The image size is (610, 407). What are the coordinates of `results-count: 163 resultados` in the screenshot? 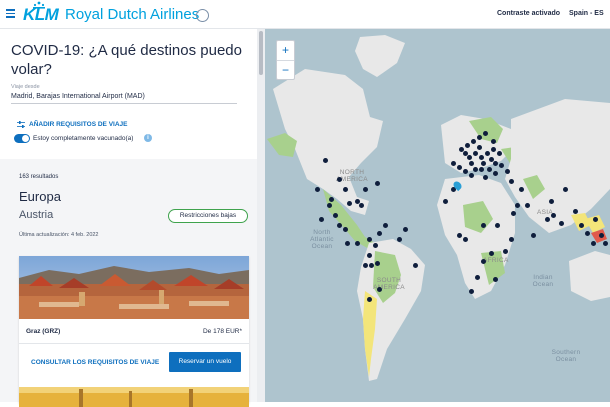 It's located at (39, 177).